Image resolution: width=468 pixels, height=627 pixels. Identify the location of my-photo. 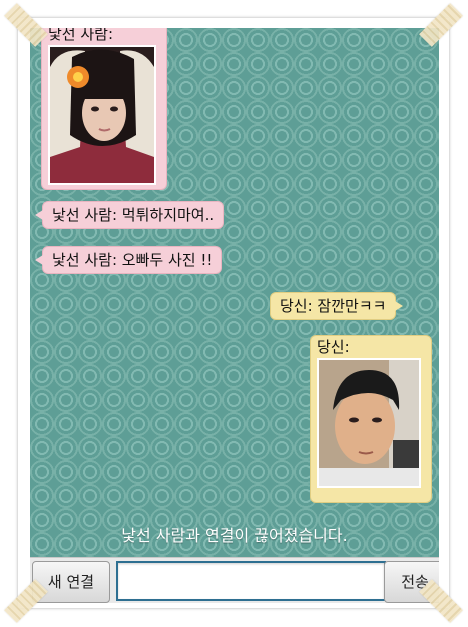
(369, 423).